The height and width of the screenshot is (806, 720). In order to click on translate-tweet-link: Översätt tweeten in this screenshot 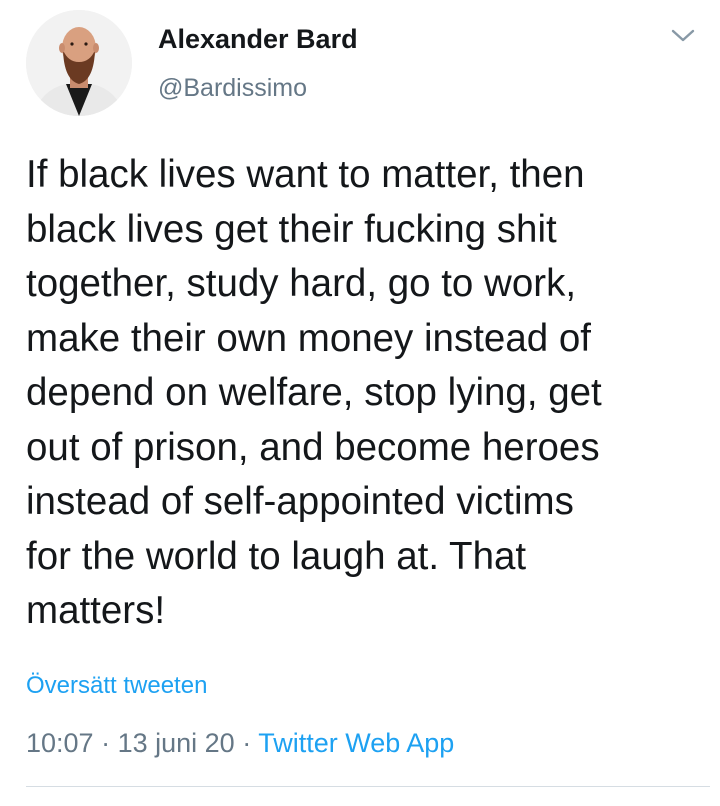, I will do `click(116, 686)`.